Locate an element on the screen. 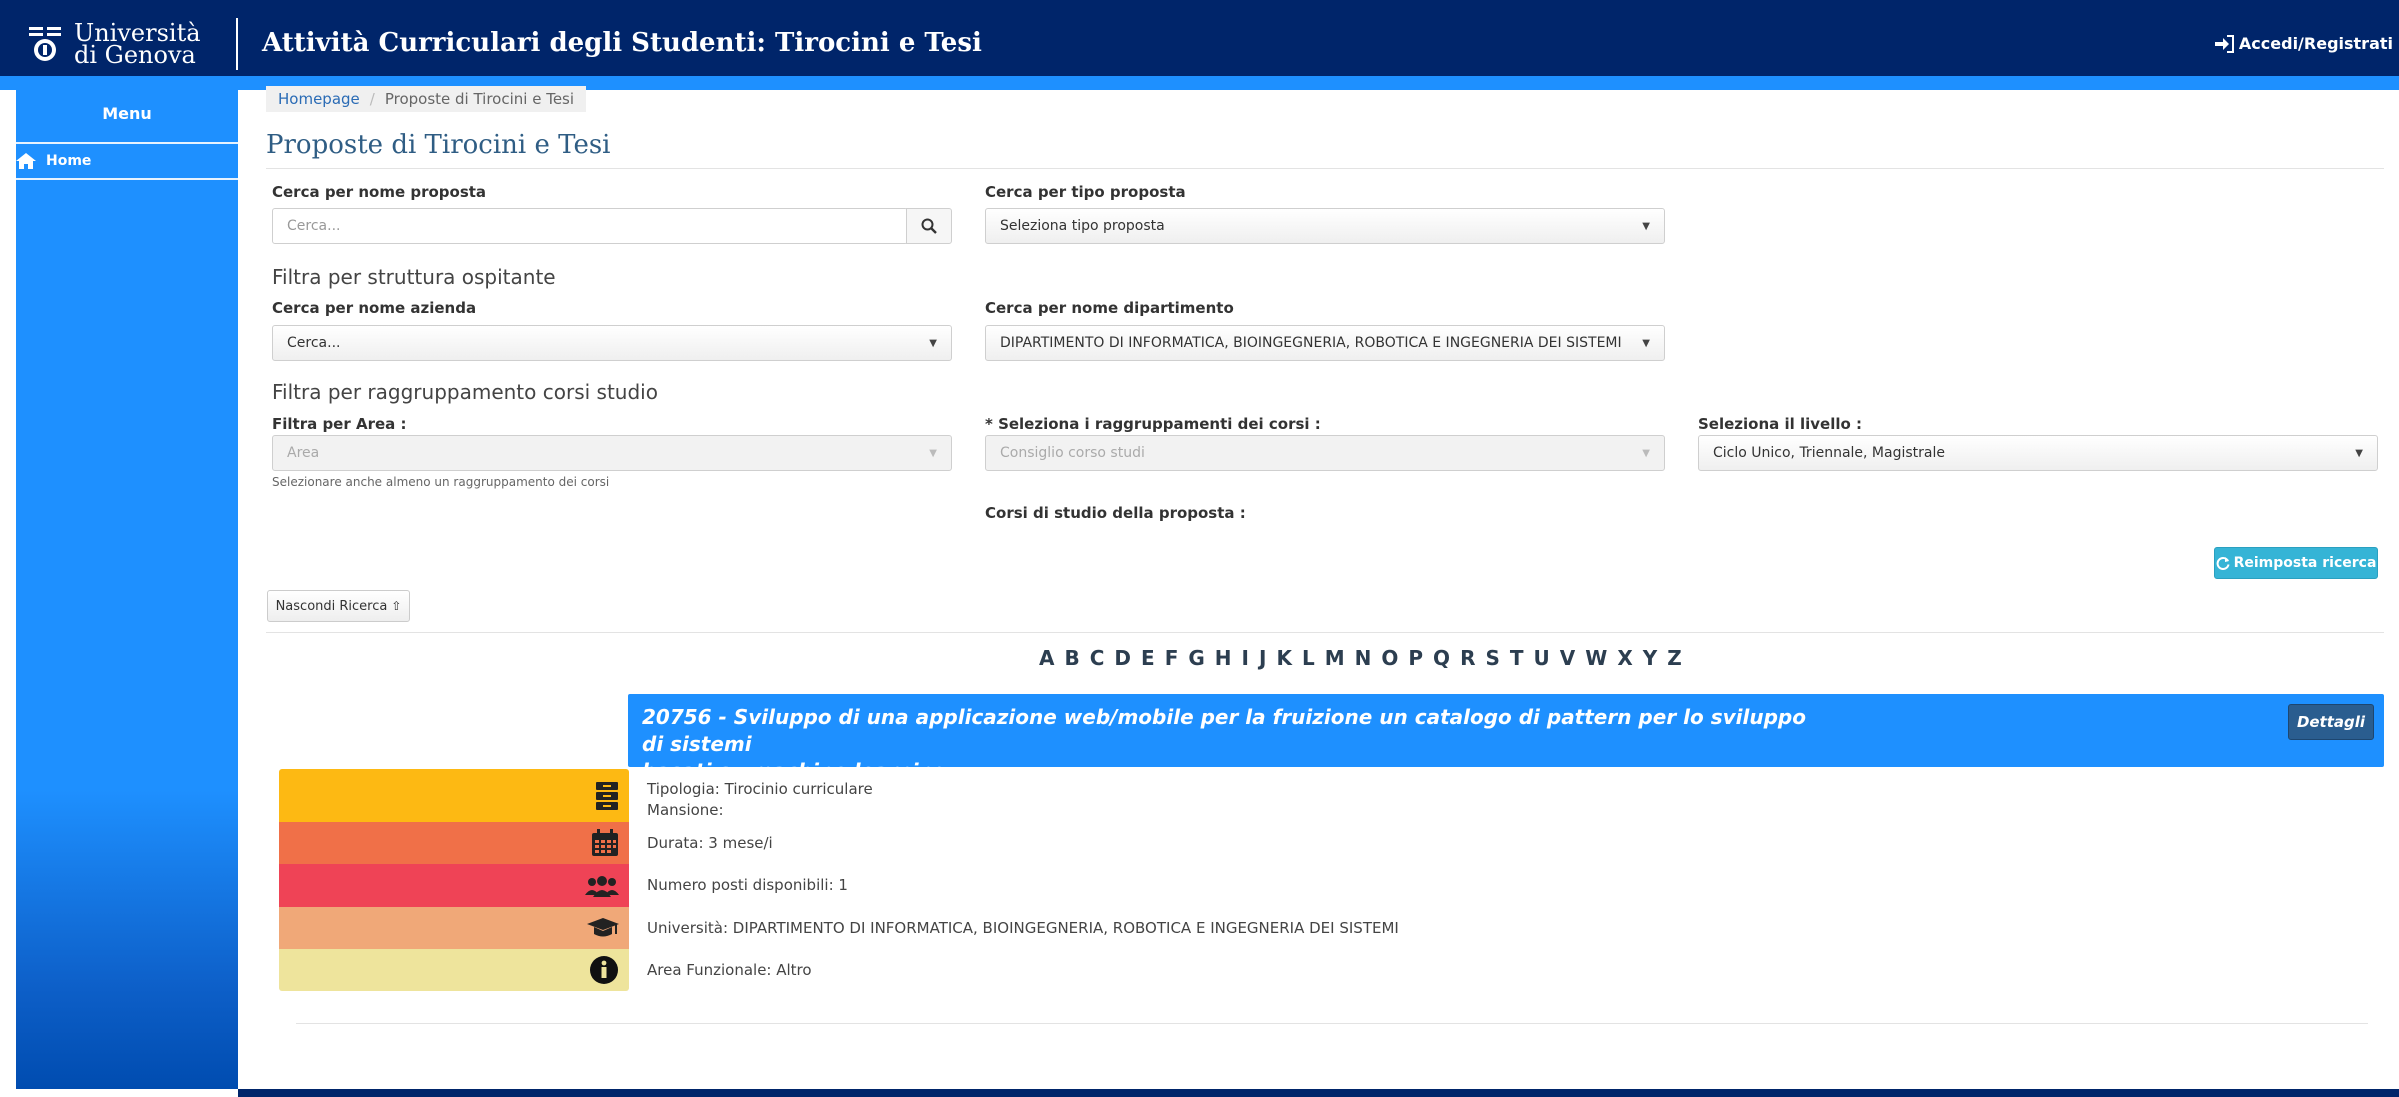 The image size is (2399, 1097). company-label: Cerca per nome azienda is located at coordinates (374, 308).